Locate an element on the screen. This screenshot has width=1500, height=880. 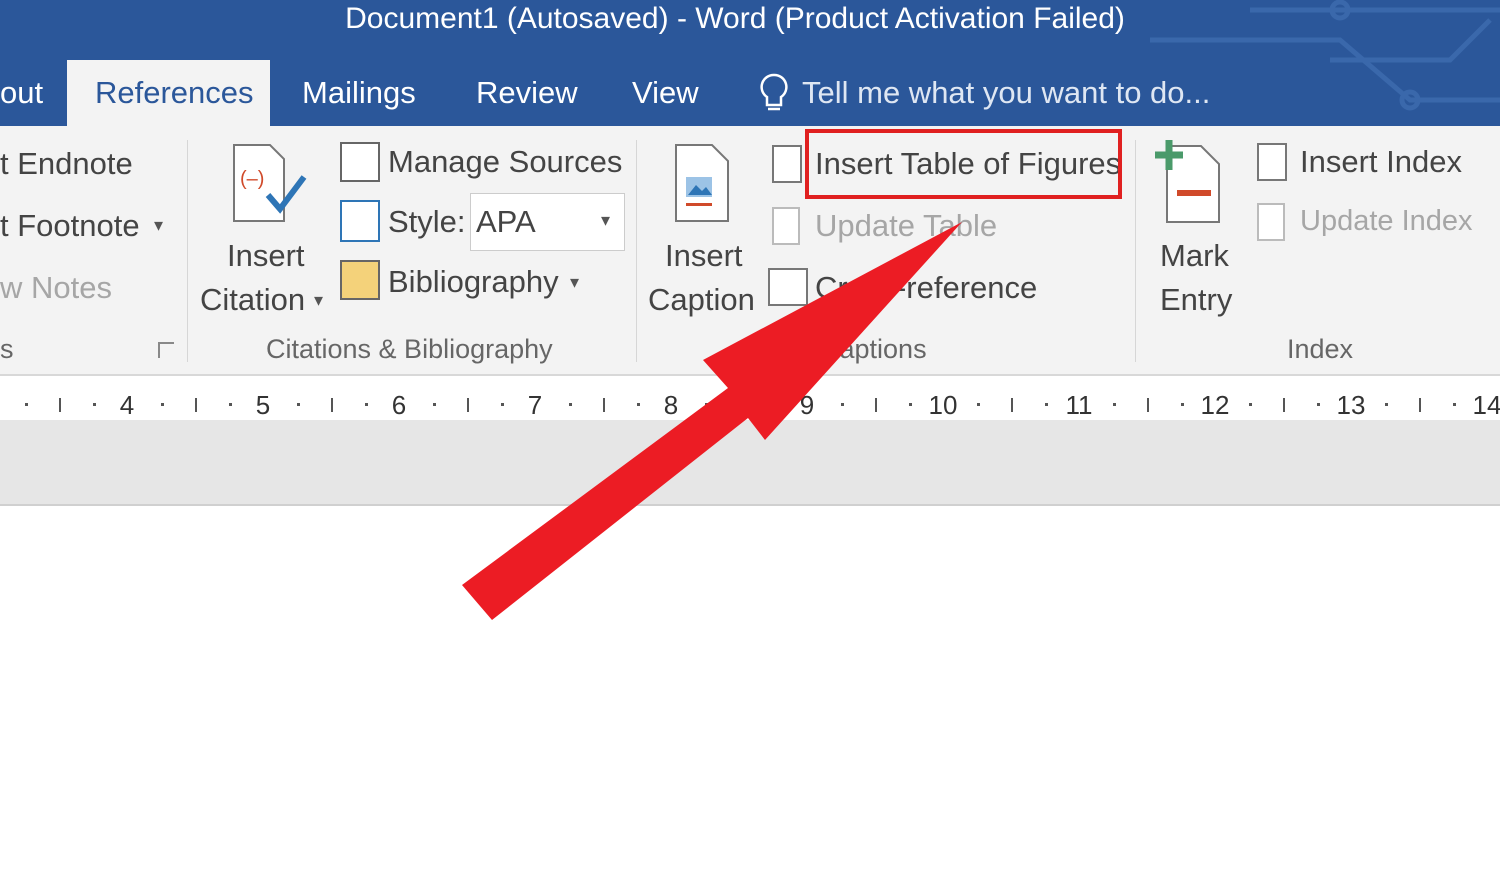
manage-sources-icon is located at coordinates (360, 162).